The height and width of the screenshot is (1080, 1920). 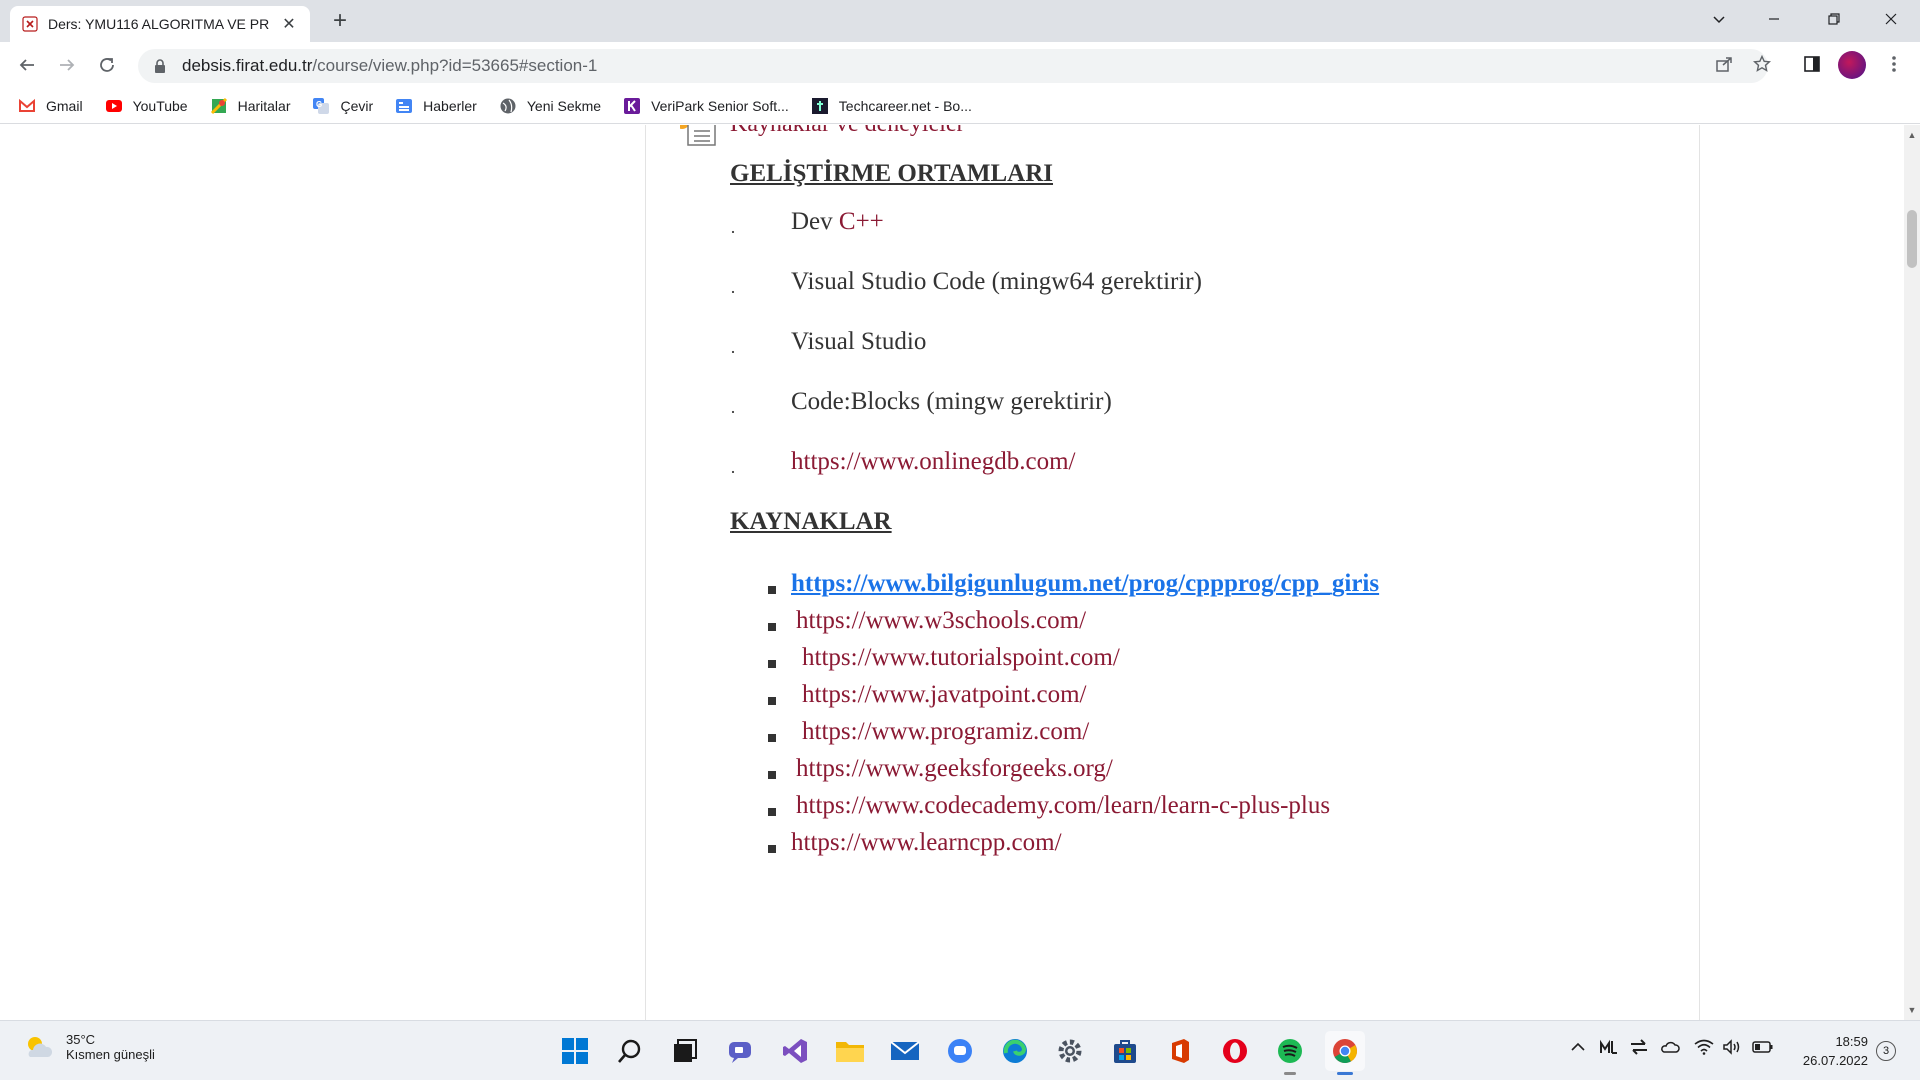 I want to click on gmail-icon, so click(x=27, y=105).